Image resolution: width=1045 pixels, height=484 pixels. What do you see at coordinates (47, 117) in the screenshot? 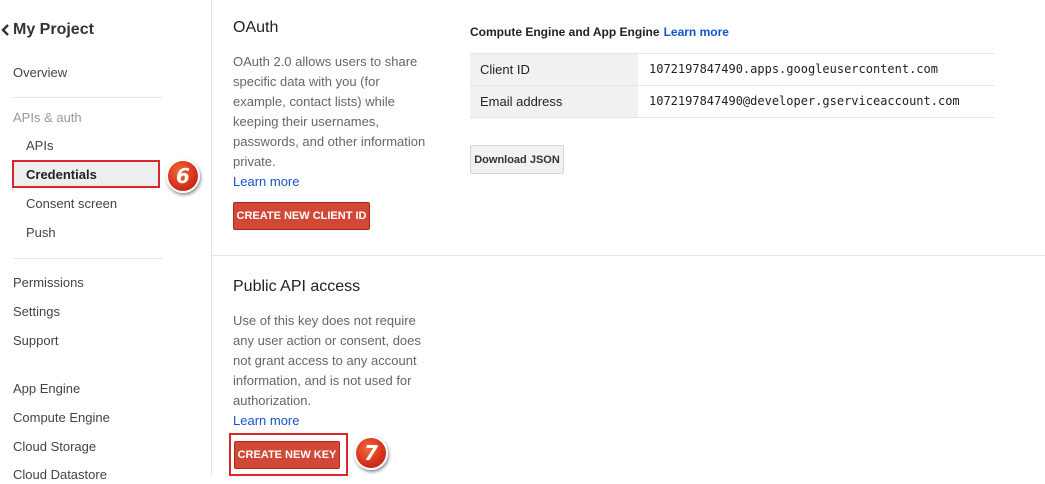
I see `sidebar-heading-apis-auth: APIs & auth` at bounding box center [47, 117].